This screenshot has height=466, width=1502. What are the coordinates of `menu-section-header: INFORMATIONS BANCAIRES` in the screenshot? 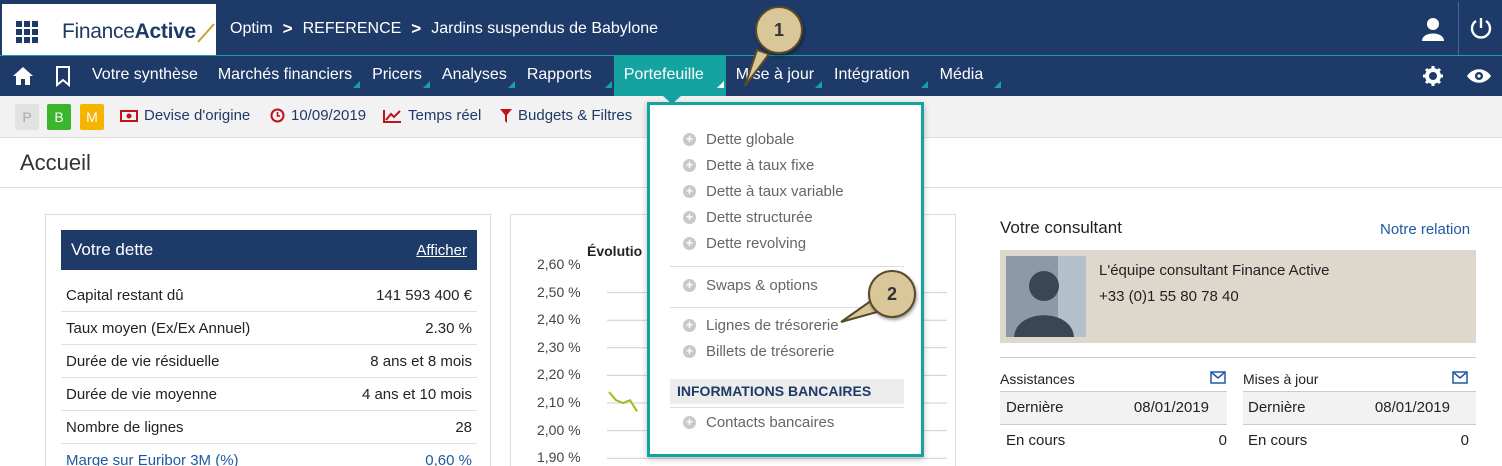 It's located at (787, 391).